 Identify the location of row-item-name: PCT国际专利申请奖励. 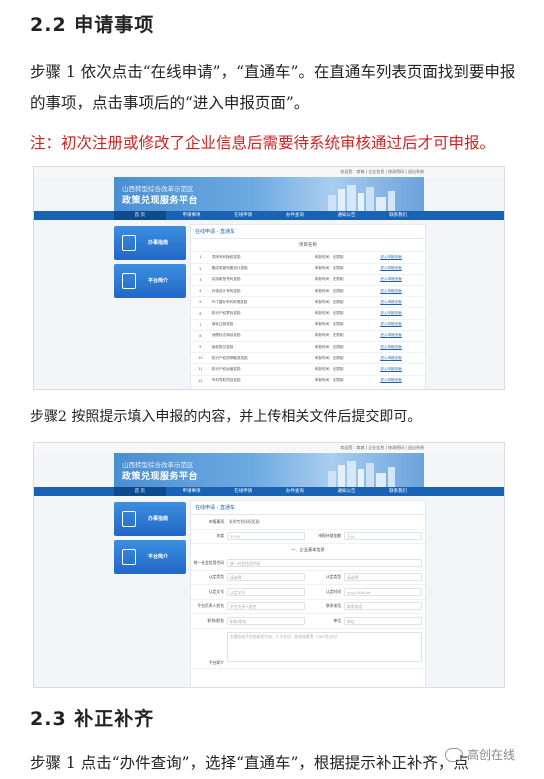
(261, 302).